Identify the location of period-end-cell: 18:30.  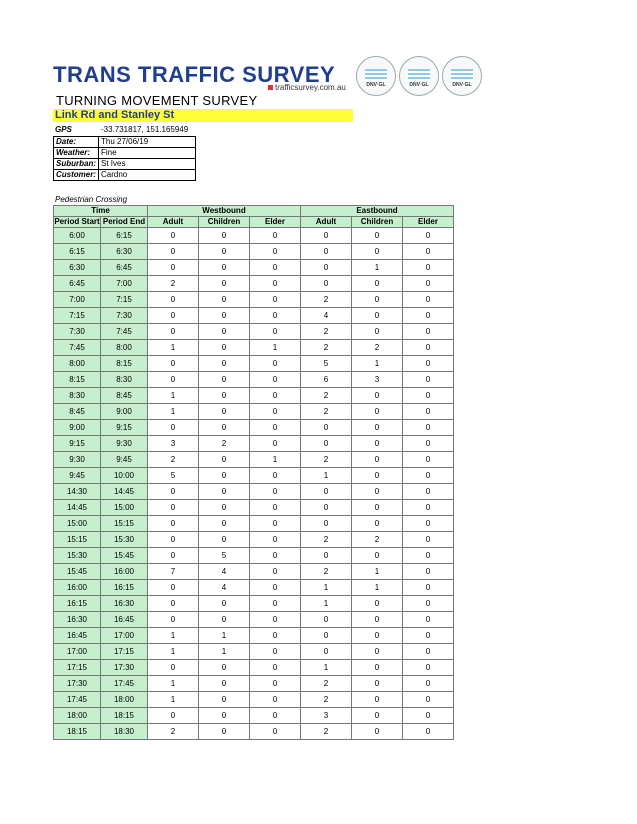
(124, 731).